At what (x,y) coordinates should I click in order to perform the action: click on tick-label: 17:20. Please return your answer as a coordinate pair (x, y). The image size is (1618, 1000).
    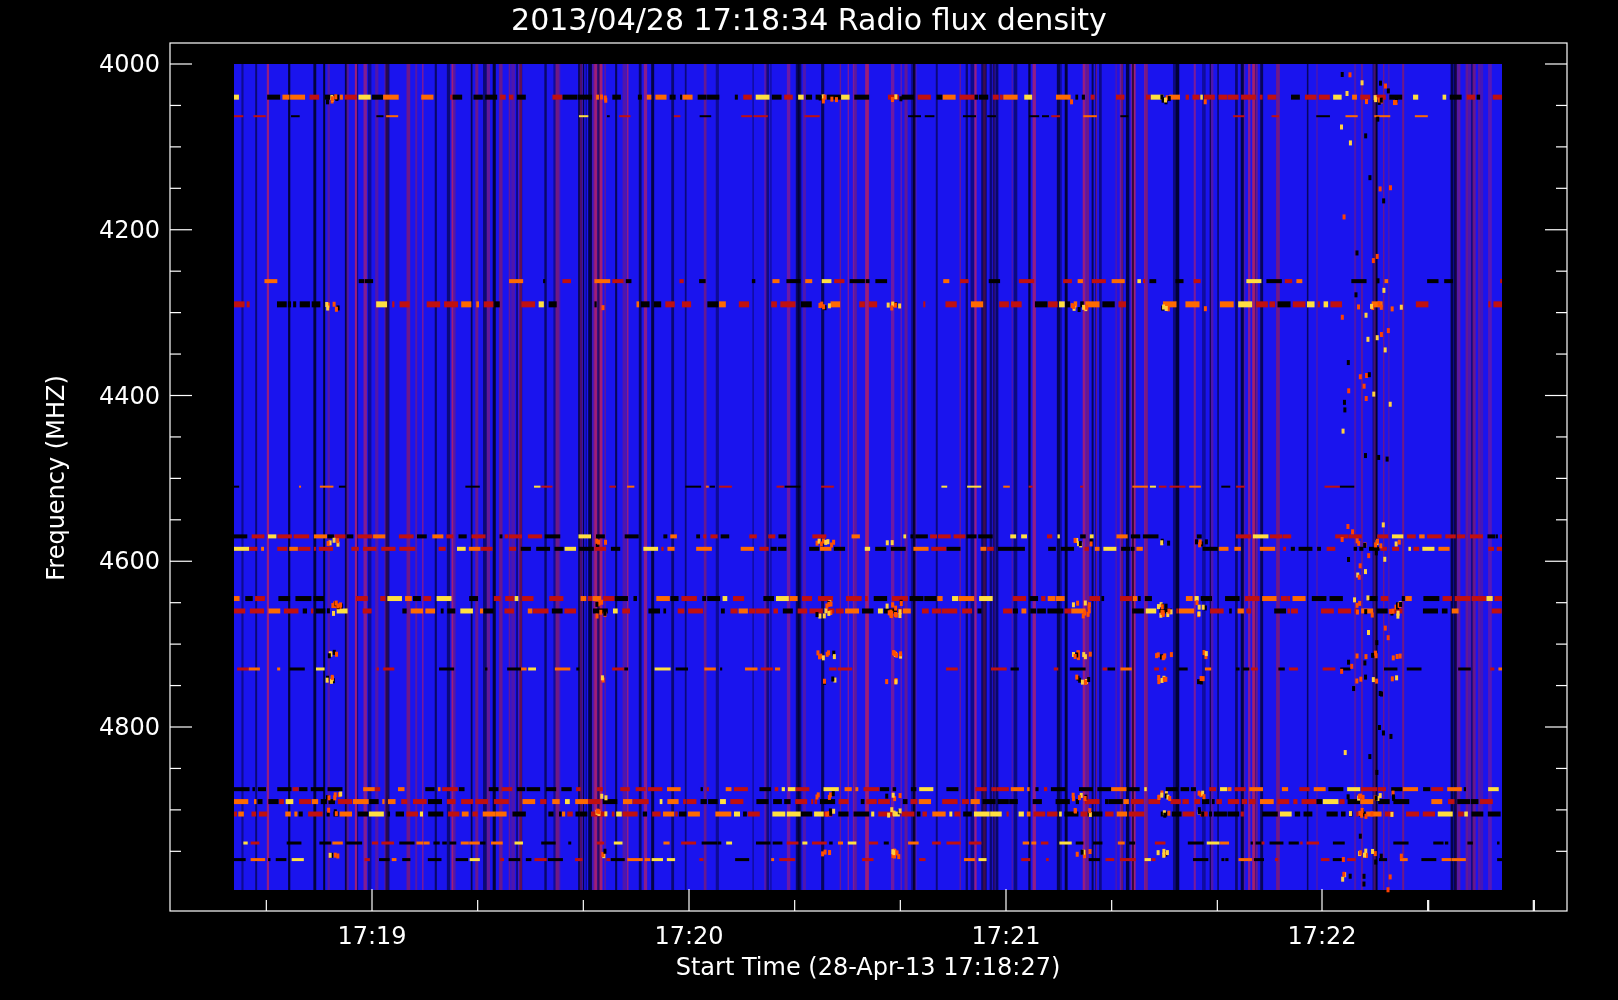
    Looking at the image, I should click on (689, 936).